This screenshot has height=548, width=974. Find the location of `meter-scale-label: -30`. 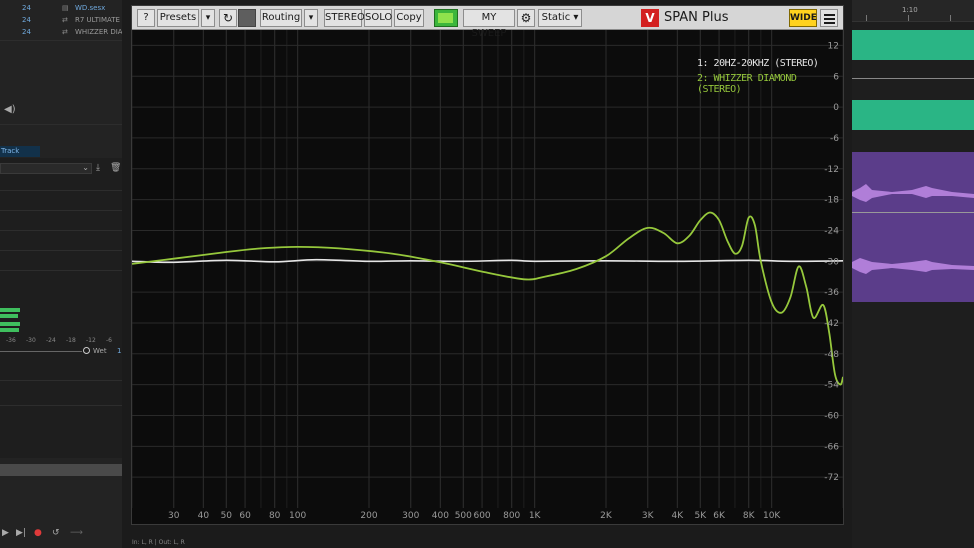

meter-scale-label: -30 is located at coordinates (31, 340).